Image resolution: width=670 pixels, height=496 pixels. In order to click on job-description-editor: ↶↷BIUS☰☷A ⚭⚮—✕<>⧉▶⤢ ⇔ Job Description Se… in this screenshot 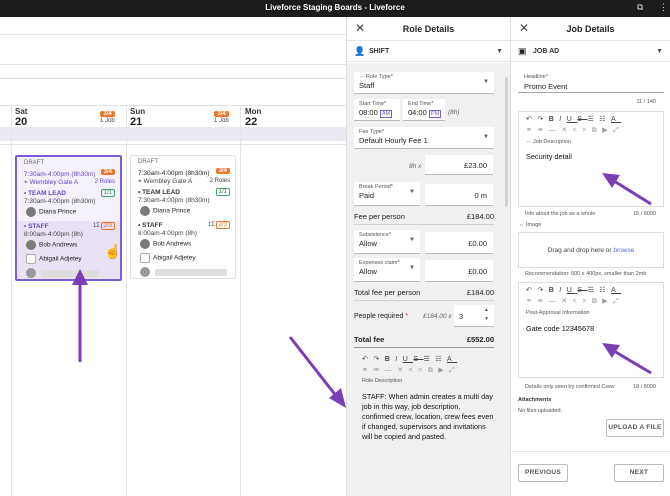, I will do `click(591, 159)`.